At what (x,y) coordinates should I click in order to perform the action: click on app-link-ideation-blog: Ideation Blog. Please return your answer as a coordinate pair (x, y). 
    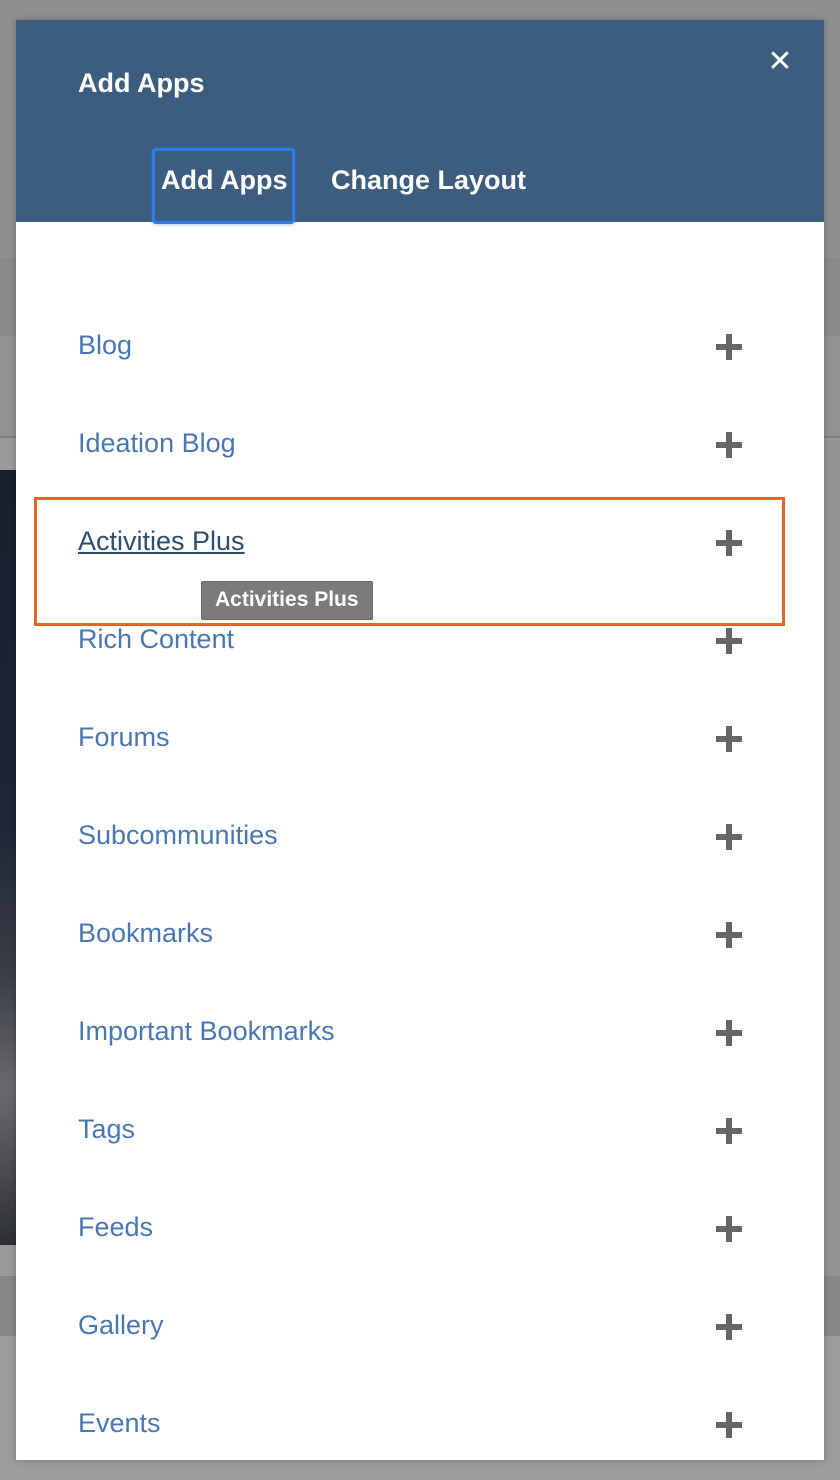
    Looking at the image, I should click on (157, 443).